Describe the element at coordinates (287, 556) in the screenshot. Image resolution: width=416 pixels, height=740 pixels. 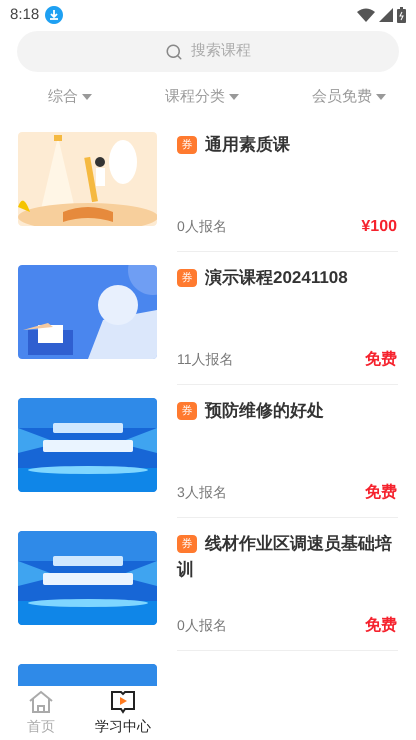
I see `course-title: 券 线材作业区调速员基础培训` at that location.